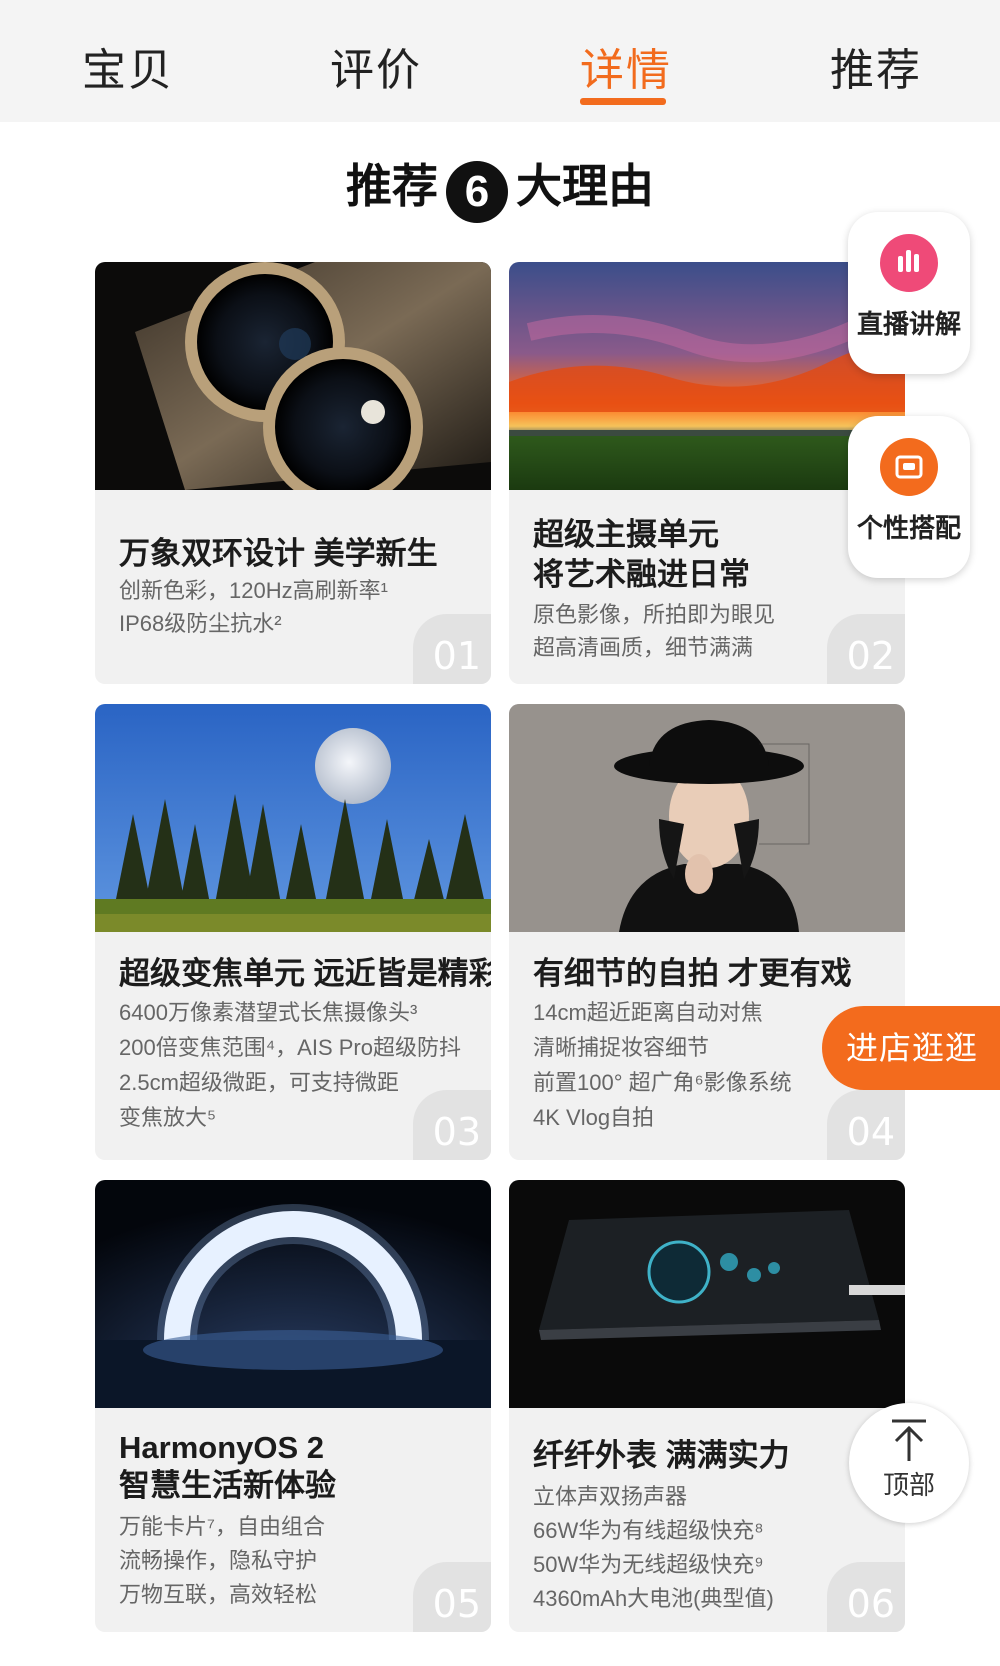 The image size is (1000, 1666). Describe the element at coordinates (909, 467) in the screenshot. I see `wardrobe-icon` at that location.